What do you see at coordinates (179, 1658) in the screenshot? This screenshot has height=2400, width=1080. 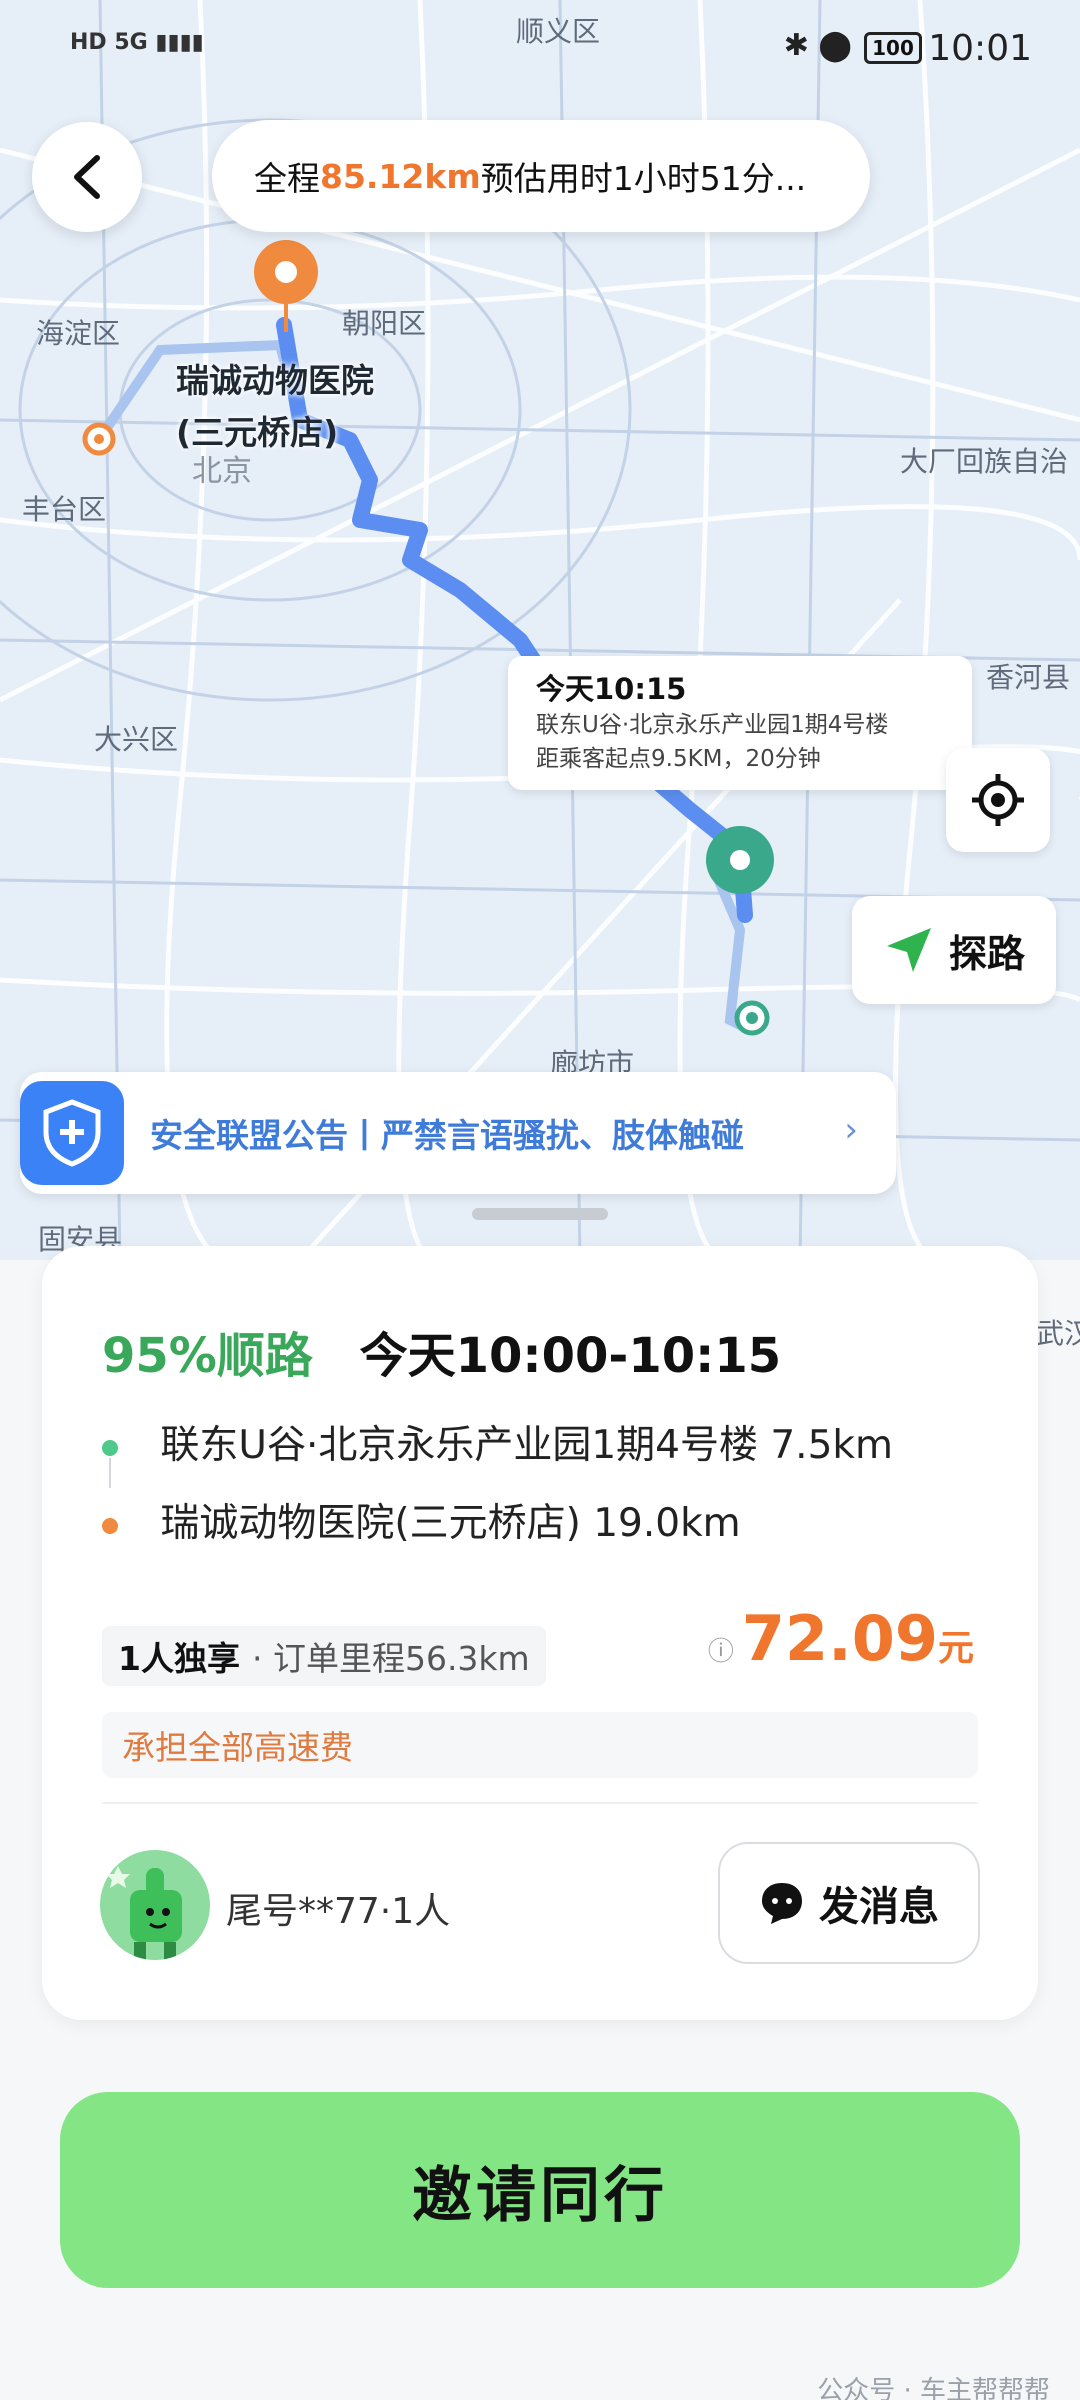 I see `ride-type: 1人独享` at bounding box center [179, 1658].